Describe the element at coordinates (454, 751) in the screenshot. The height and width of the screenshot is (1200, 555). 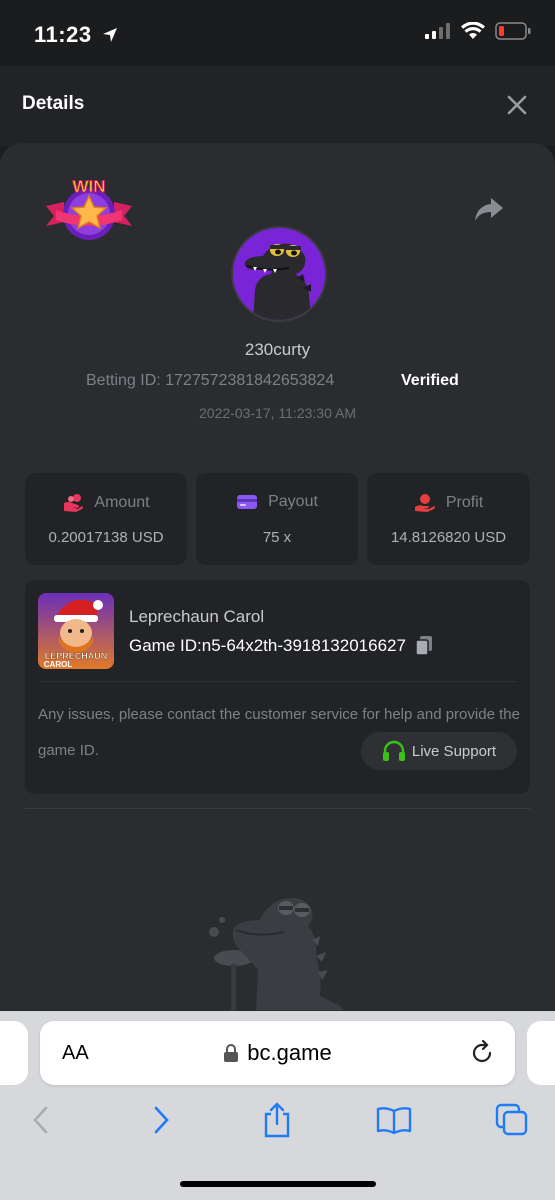
I see `live-support-label: Live Support` at that location.